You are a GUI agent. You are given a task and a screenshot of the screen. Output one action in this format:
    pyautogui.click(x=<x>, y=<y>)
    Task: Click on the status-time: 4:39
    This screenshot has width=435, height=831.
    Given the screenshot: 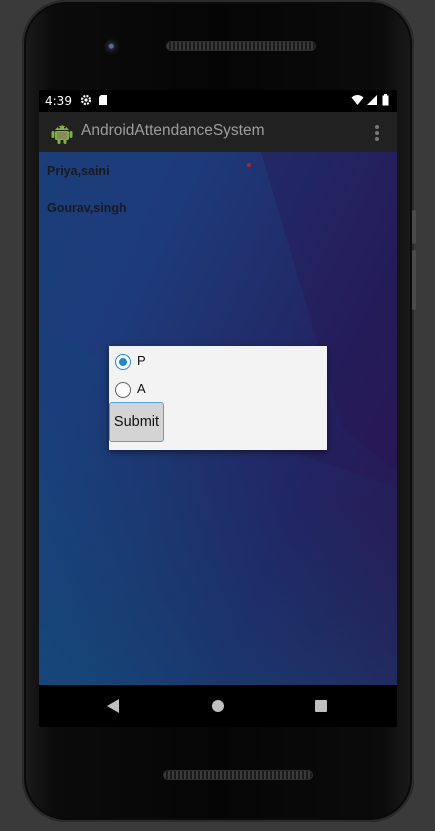 What is the action you would take?
    pyautogui.click(x=58, y=101)
    